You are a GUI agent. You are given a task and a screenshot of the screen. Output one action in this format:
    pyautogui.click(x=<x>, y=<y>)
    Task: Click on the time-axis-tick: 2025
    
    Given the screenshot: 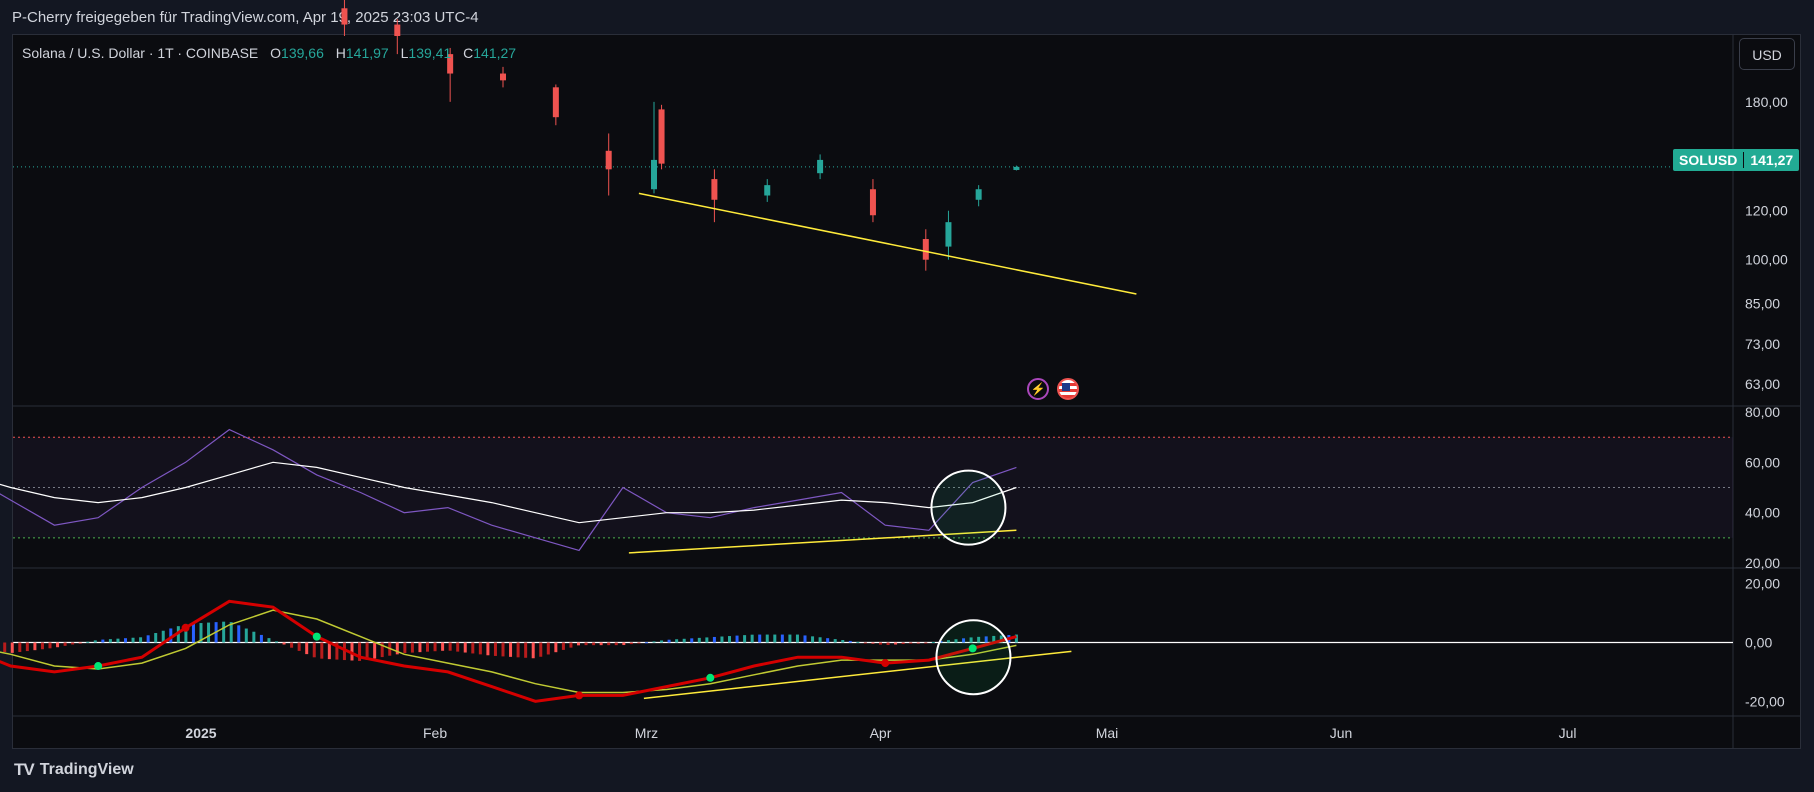 What is the action you would take?
    pyautogui.click(x=200, y=733)
    